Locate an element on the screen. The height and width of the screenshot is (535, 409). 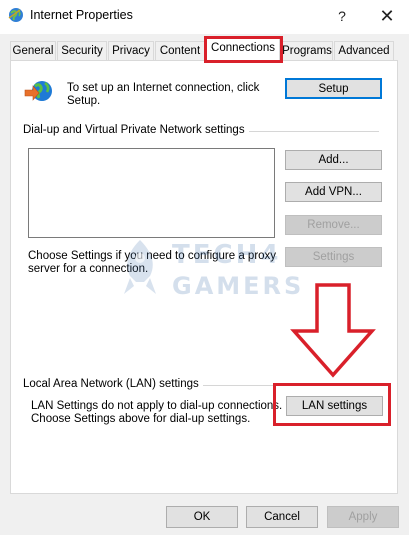
cancel-button: Cancel is located at coordinates (282, 517).